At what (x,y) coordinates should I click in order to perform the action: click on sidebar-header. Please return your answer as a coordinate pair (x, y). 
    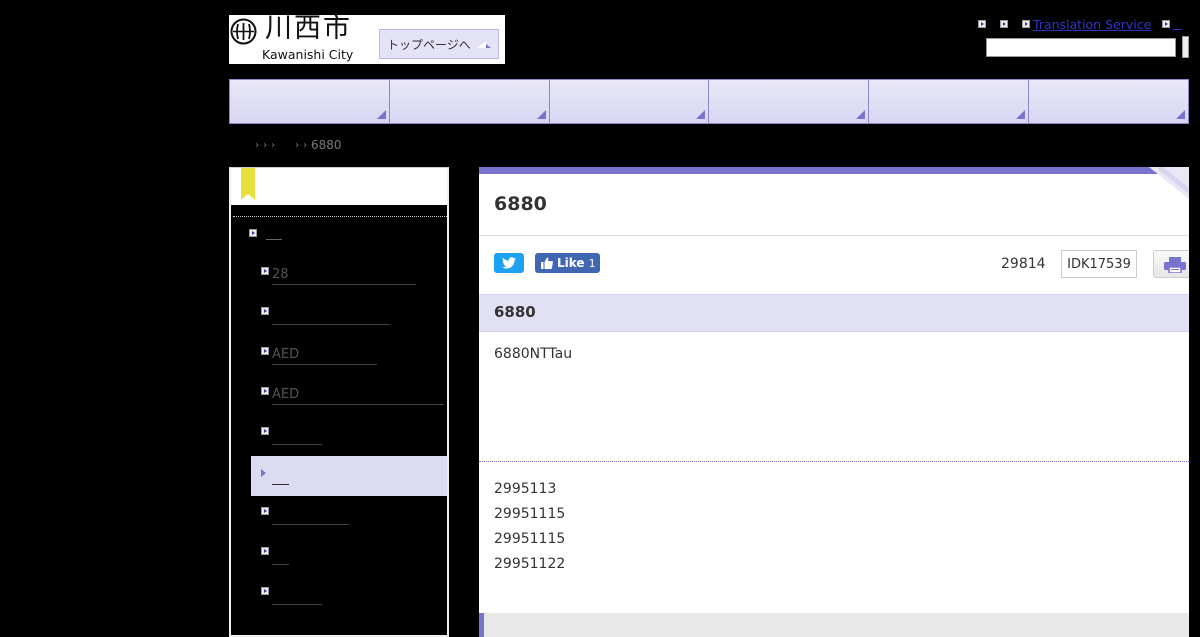
    Looking at the image, I should click on (339, 186).